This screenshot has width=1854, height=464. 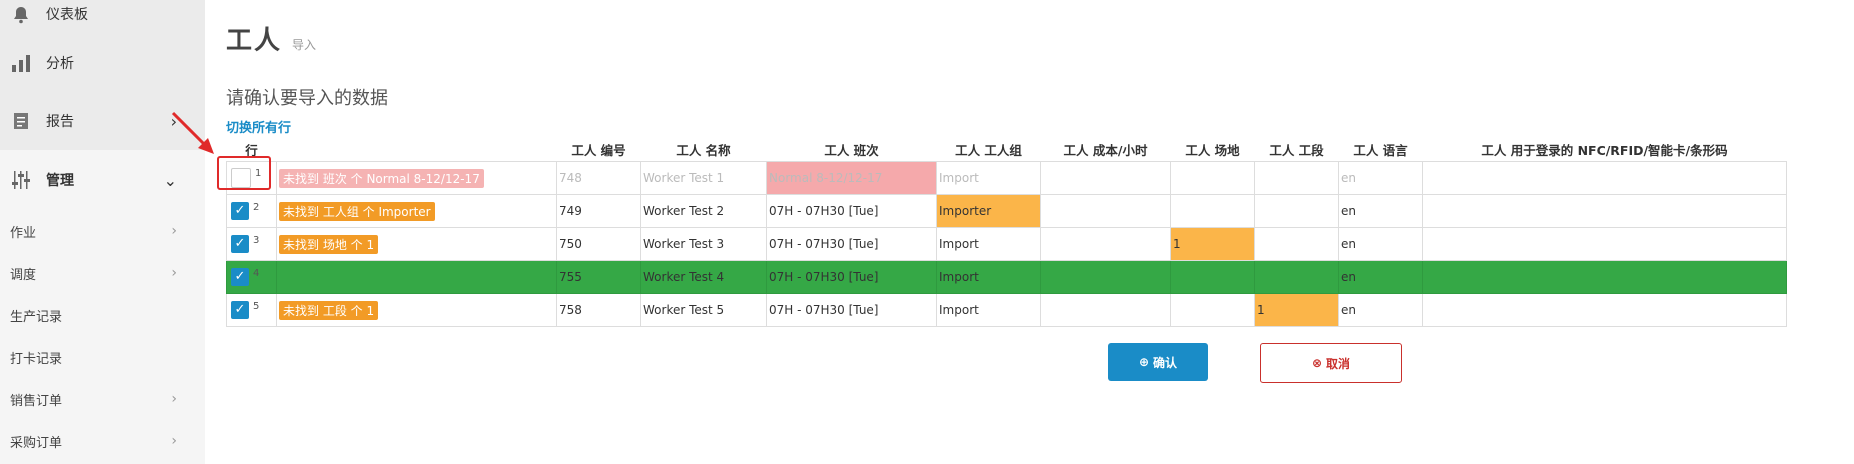 What do you see at coordinates (256, 207) in the screenshot?
I see `row-number: 2` at bounding box center [256, 207].